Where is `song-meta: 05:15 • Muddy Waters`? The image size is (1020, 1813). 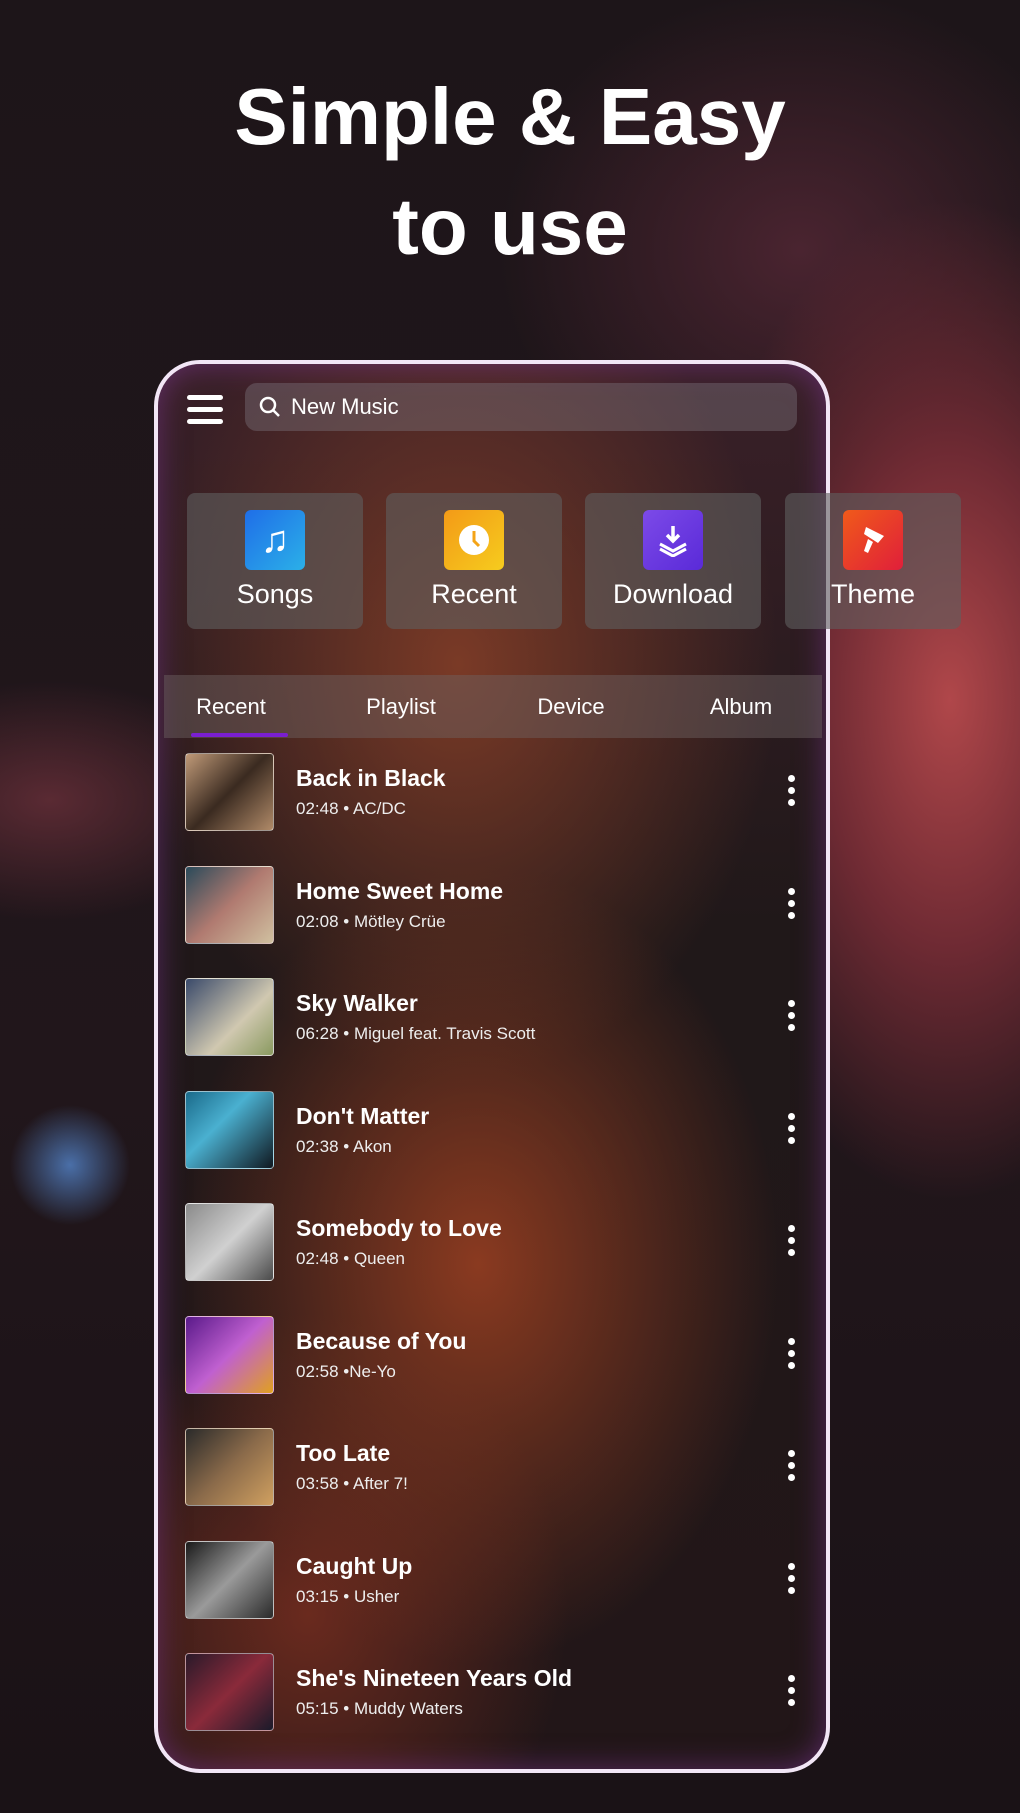 song-meta: 05:15 • Muddy Waters is located at coordinates (379, 1708).